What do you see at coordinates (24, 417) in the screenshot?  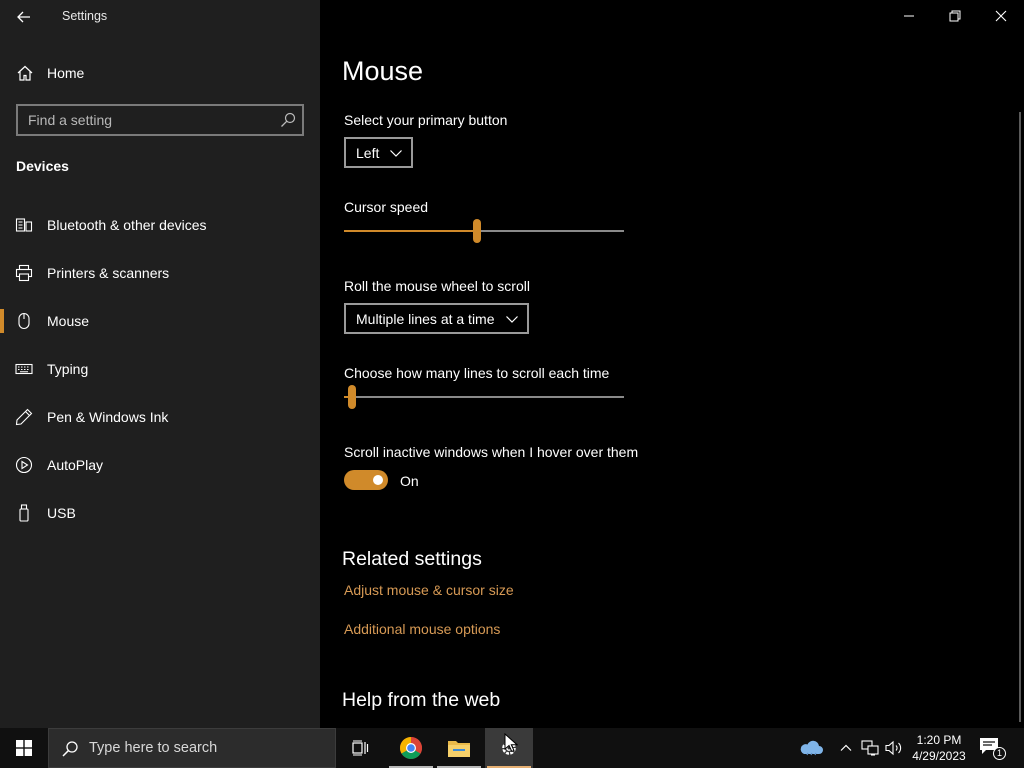 I see `pen-icon` at bounding box center [24, 417].